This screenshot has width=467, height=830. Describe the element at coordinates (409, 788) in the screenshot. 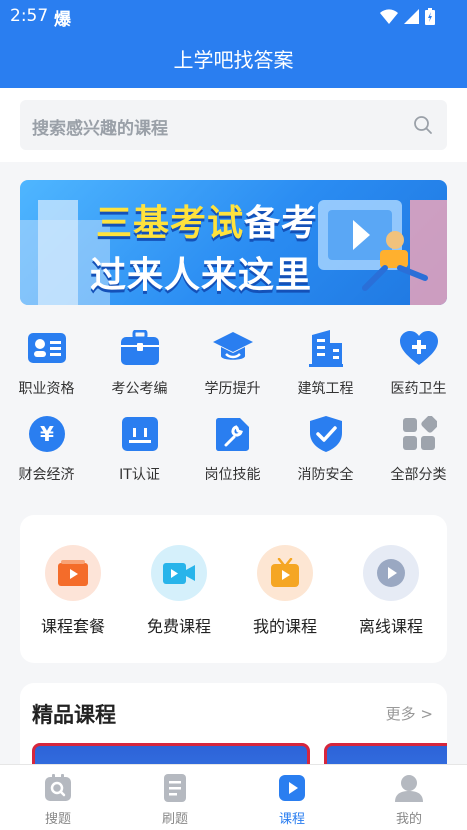

I see `user-icon` at that location.